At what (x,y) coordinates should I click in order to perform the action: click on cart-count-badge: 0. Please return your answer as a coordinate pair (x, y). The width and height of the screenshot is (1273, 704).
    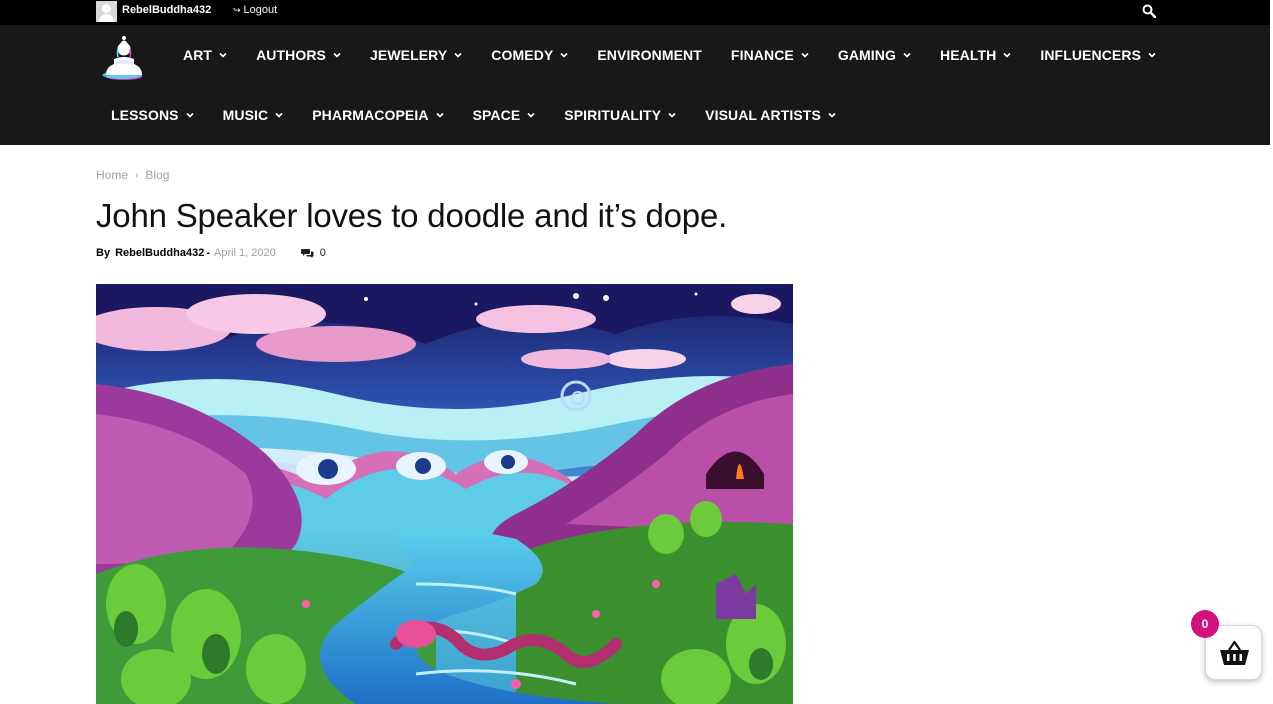
    Looking at the image, I should click on (1205, 624).